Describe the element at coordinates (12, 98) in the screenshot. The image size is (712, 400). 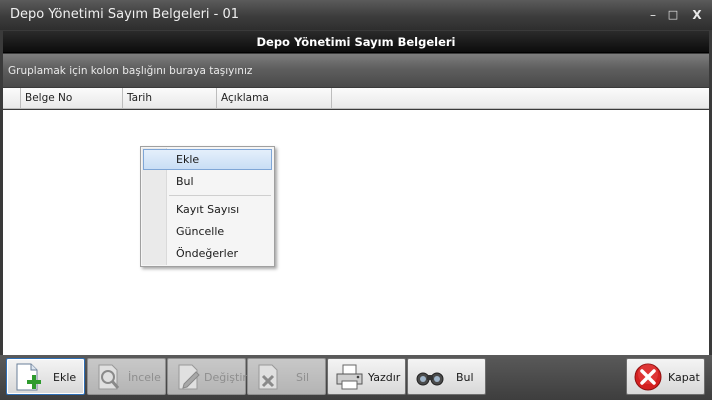
I see `row-indicator-header` at that location.